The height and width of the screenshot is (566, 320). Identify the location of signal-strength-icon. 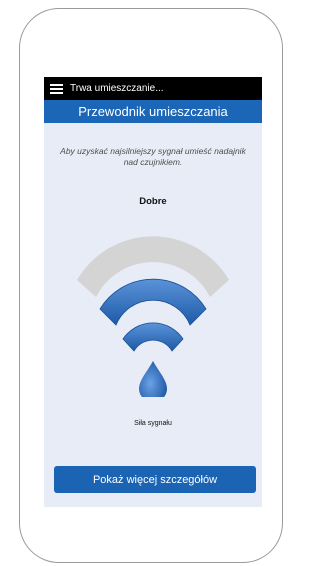
(153, 316).